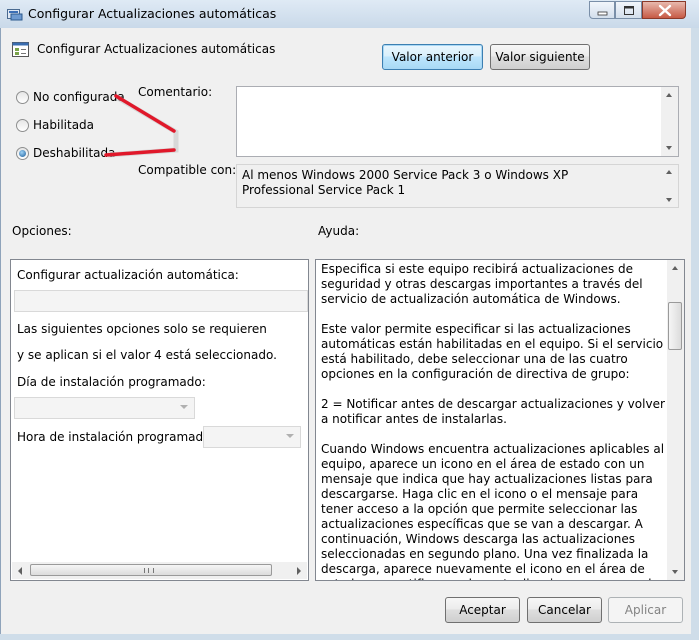 The width and height of the screenshot is (699, 640). I want to click on options-hscrollbar, so click(159, 570).